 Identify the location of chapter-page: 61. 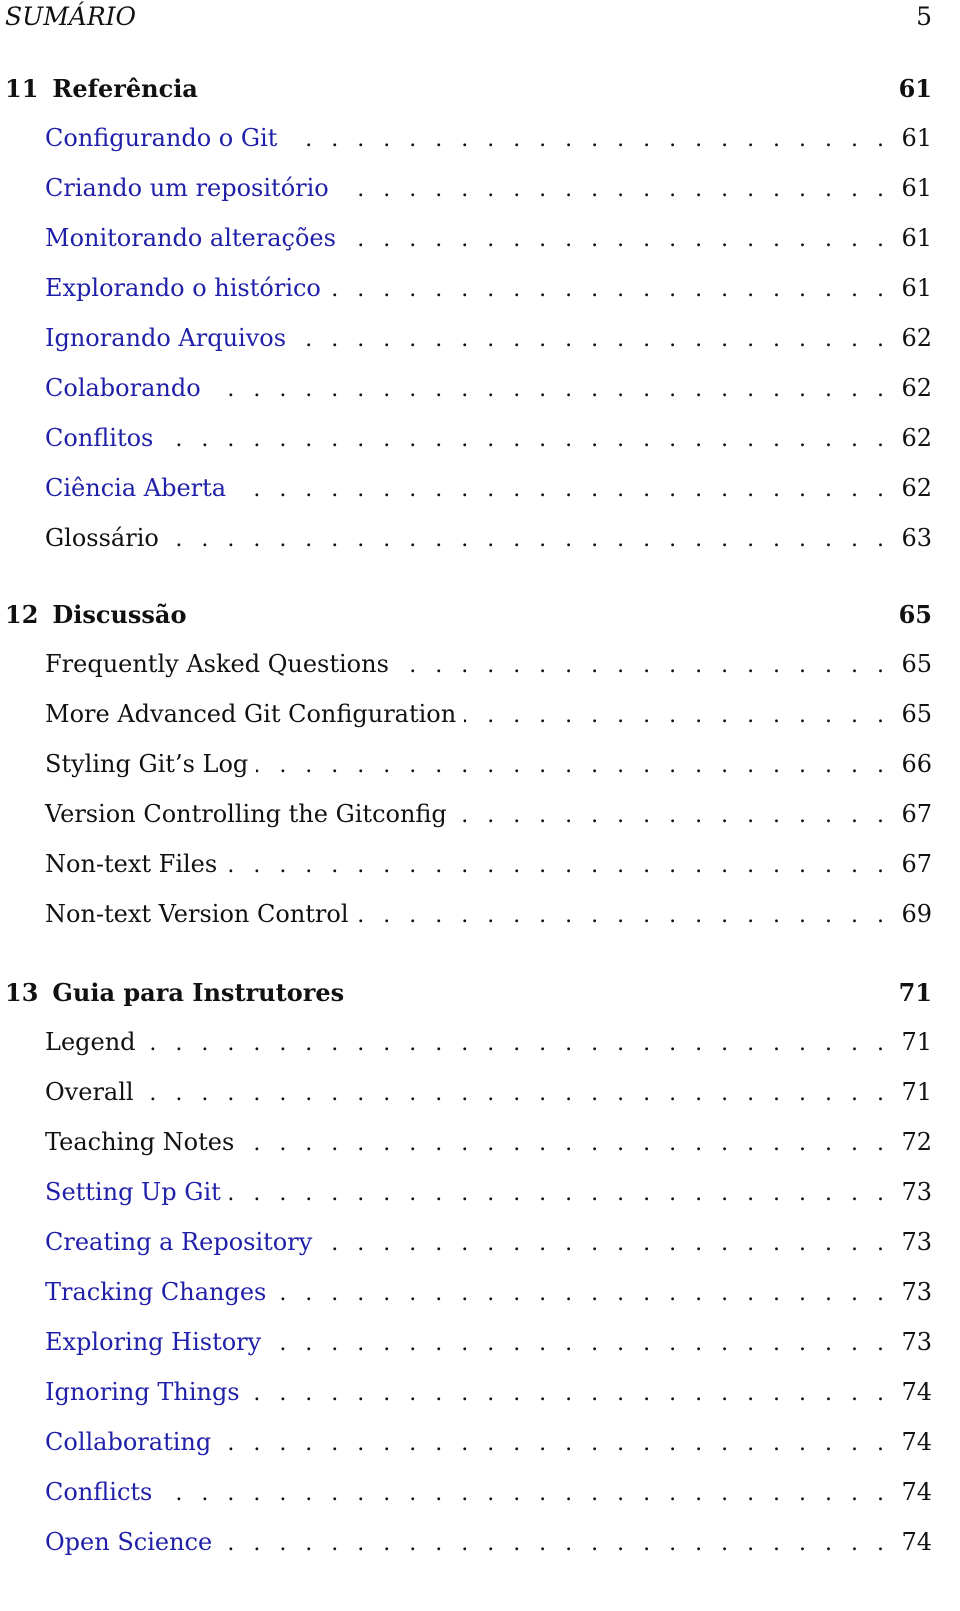
(915, 88).